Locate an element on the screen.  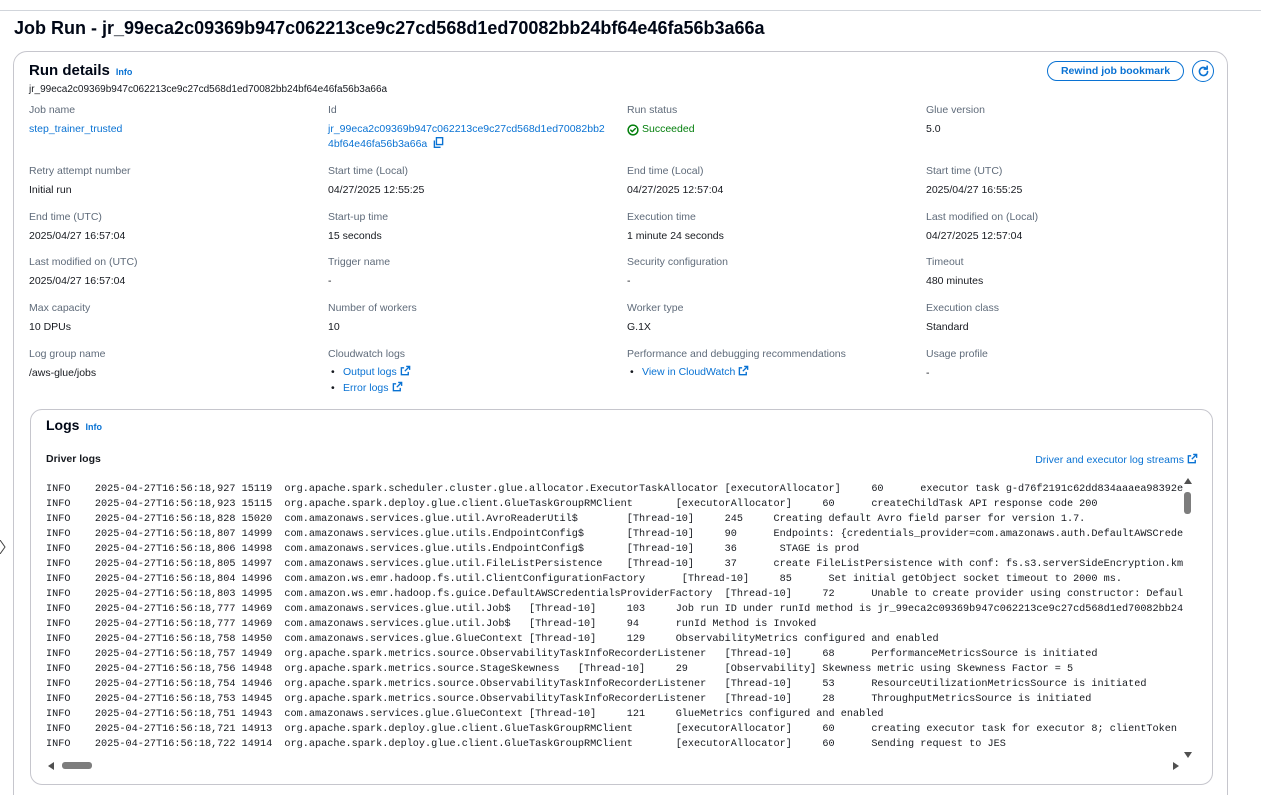
log-streams-text: Driver and executor log streams is located at coordinates (1109, 460).